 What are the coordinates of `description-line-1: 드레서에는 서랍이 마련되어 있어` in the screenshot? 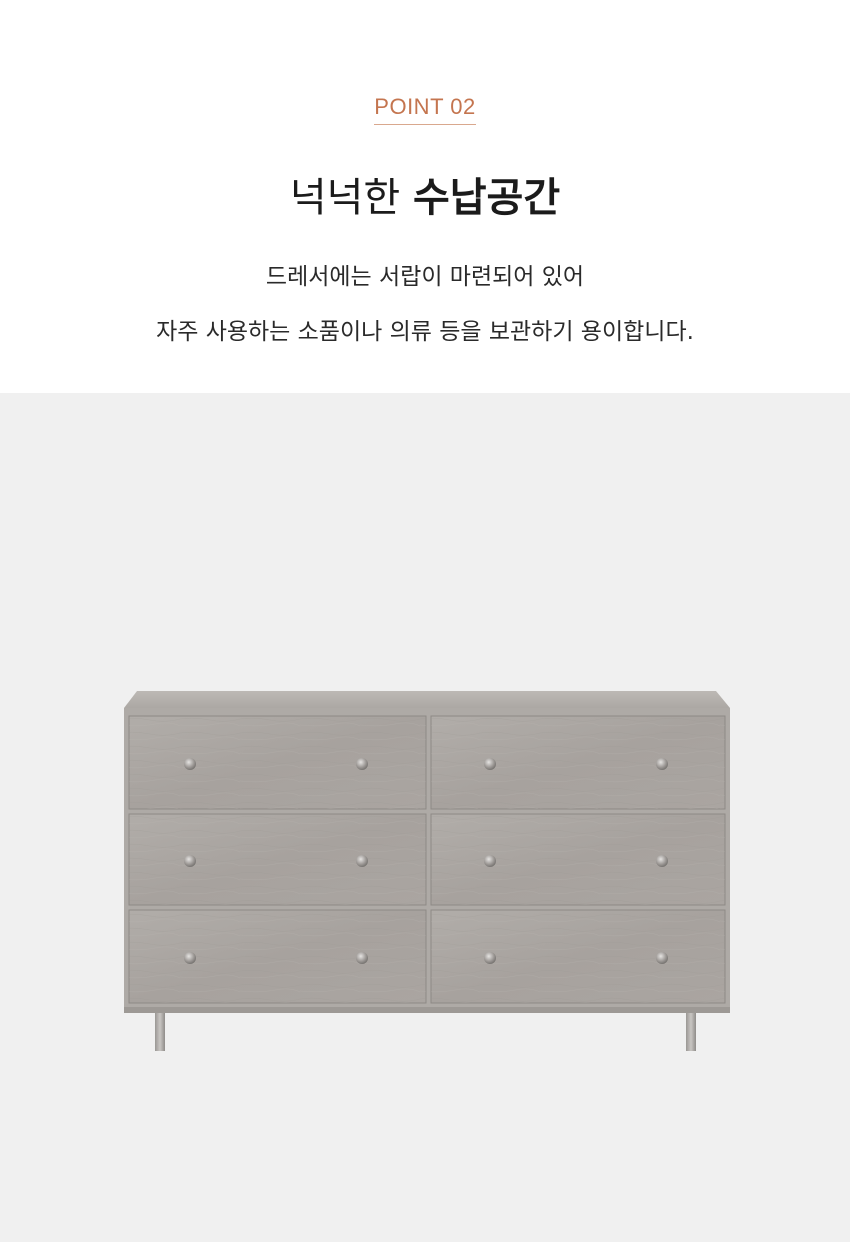 It's located at (425, 277).